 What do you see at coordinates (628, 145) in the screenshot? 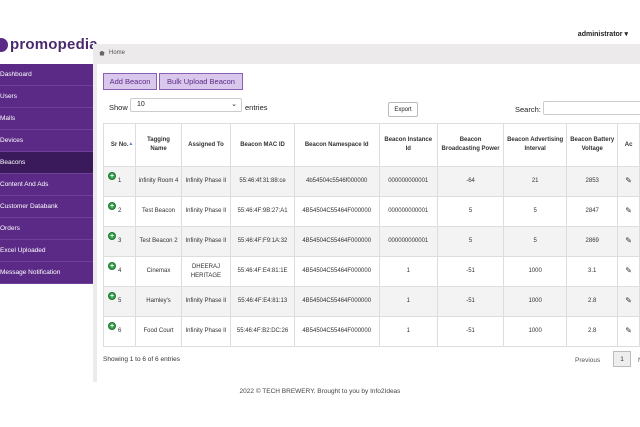
I see `column-header: Ac` at bounding box center [628, 145].